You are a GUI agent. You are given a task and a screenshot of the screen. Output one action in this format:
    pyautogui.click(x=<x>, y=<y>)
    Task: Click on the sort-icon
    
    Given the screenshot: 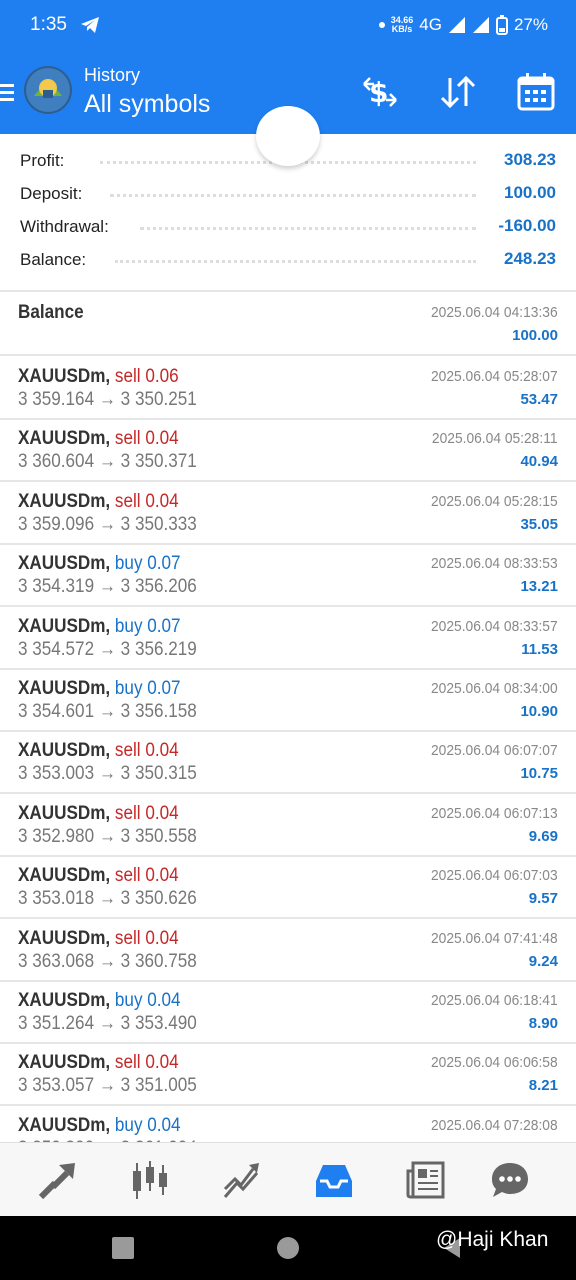 What is the action you would take?
    pyautogui.click(x=458, y=92)
    